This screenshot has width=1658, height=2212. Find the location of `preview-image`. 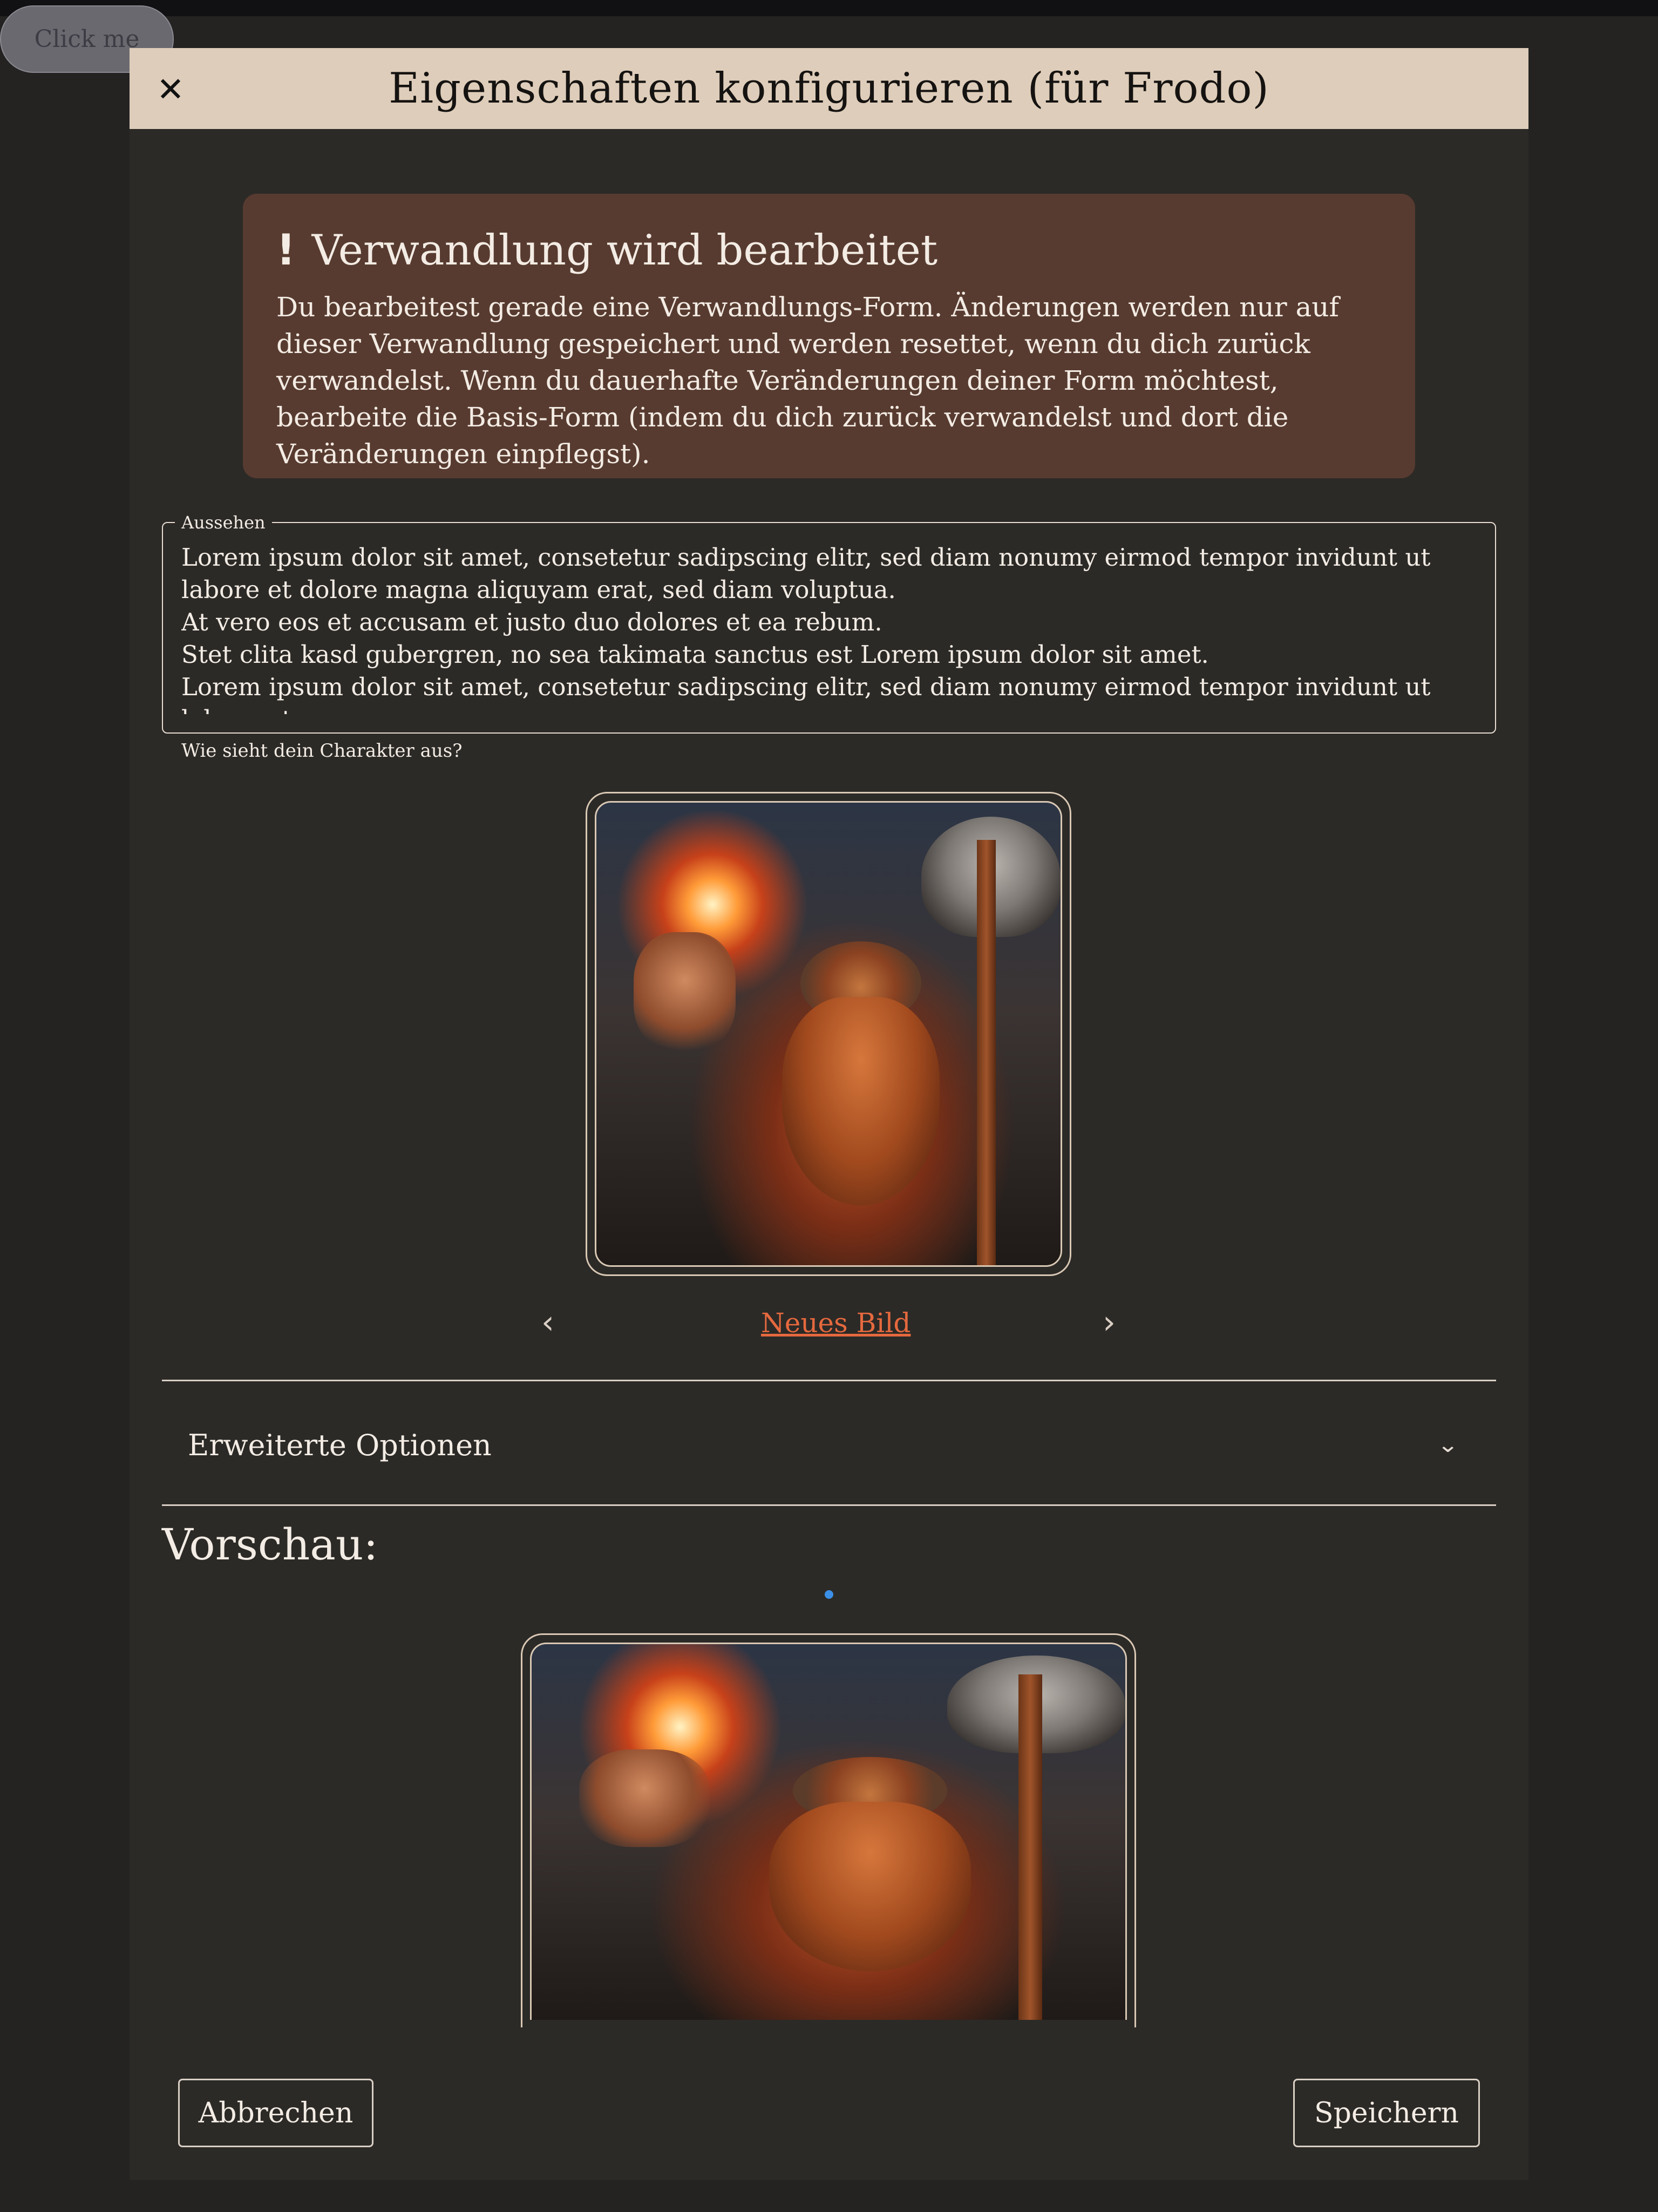

preview-image is located at coordinates (828, 1830).